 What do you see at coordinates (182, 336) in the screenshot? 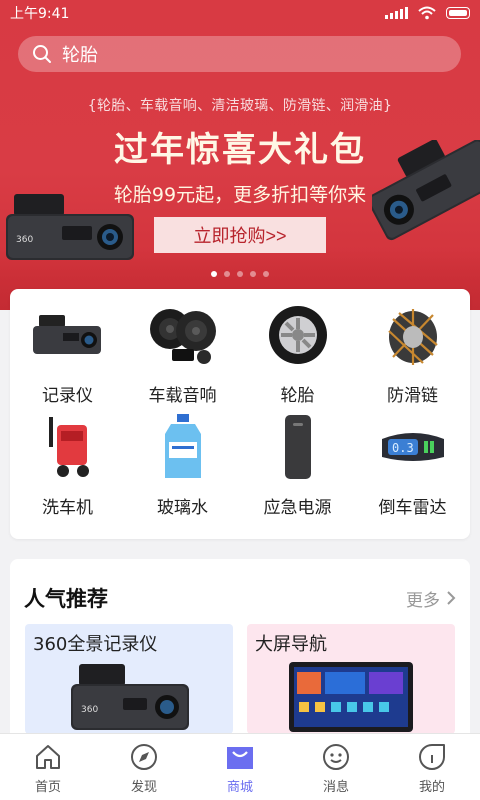
I see `speaker-icon` at bounding box center [182, 336].